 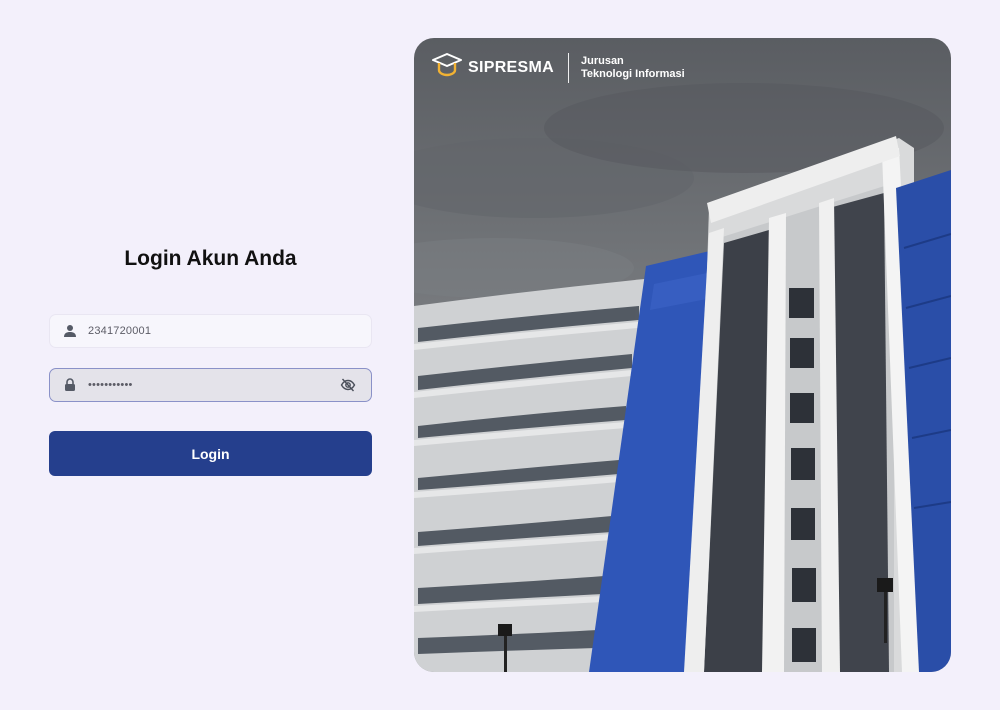 I want to click on page-title: Login Akun Anda, so click(x=210, y=258).